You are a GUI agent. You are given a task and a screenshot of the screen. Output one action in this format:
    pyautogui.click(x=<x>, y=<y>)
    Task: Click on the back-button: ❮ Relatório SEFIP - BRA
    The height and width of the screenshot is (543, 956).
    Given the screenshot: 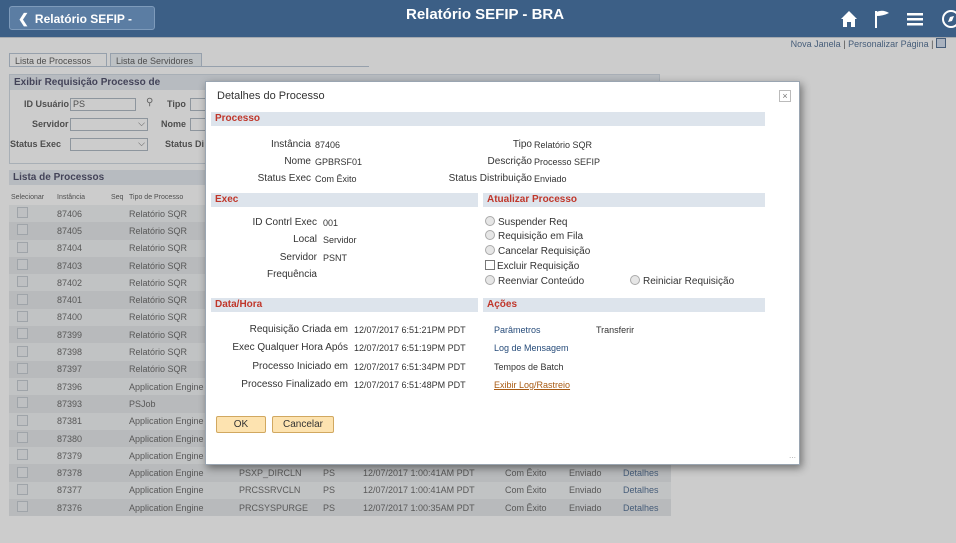 What is the action you would take?
    pyautogui.click(x=82, y=28)
    